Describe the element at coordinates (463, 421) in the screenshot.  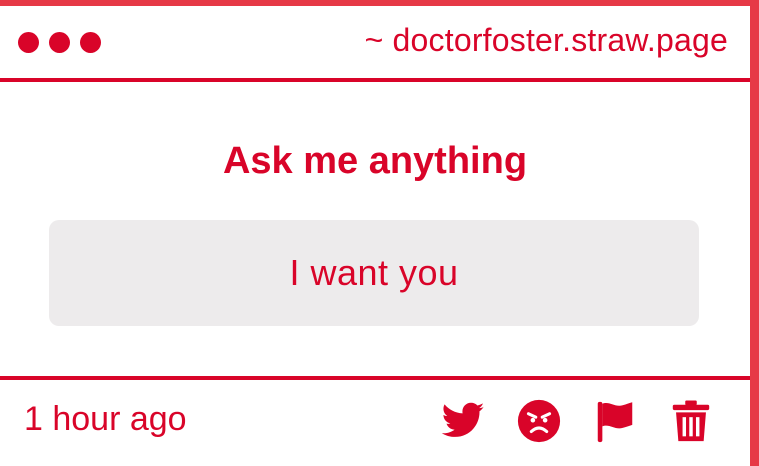
I see `twitter-icon` at that location.